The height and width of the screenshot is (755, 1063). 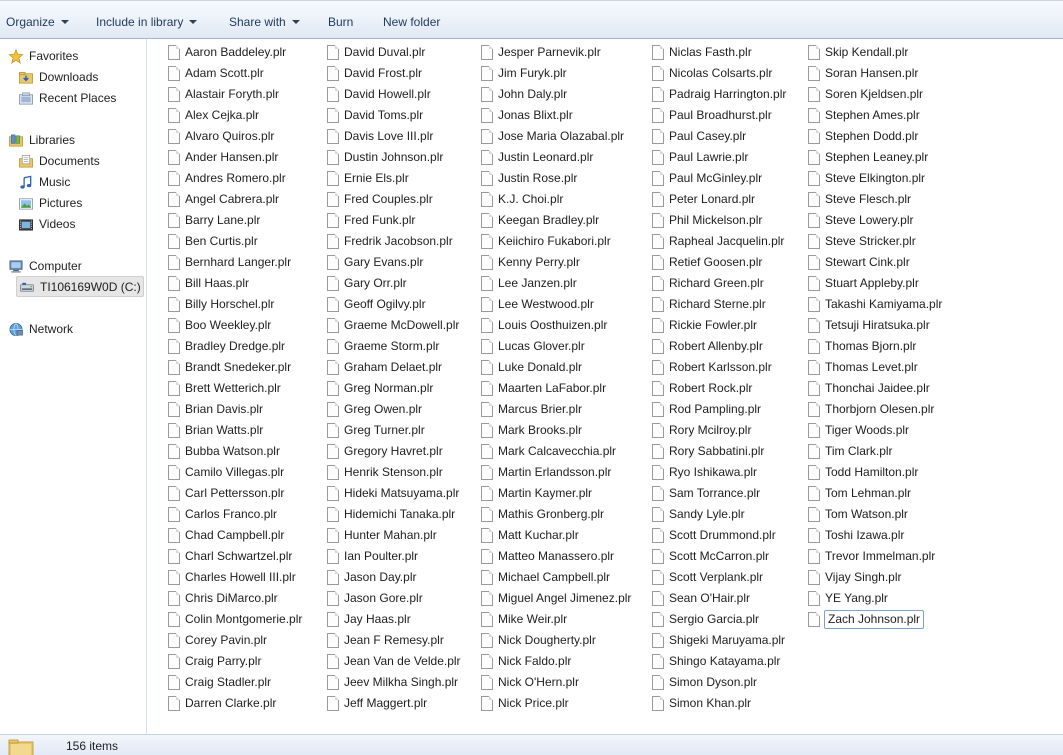 What do you see at coordinates (78, 182) in the screenshot?
I see `nav-music: Music` at bounding box center [78, 182].